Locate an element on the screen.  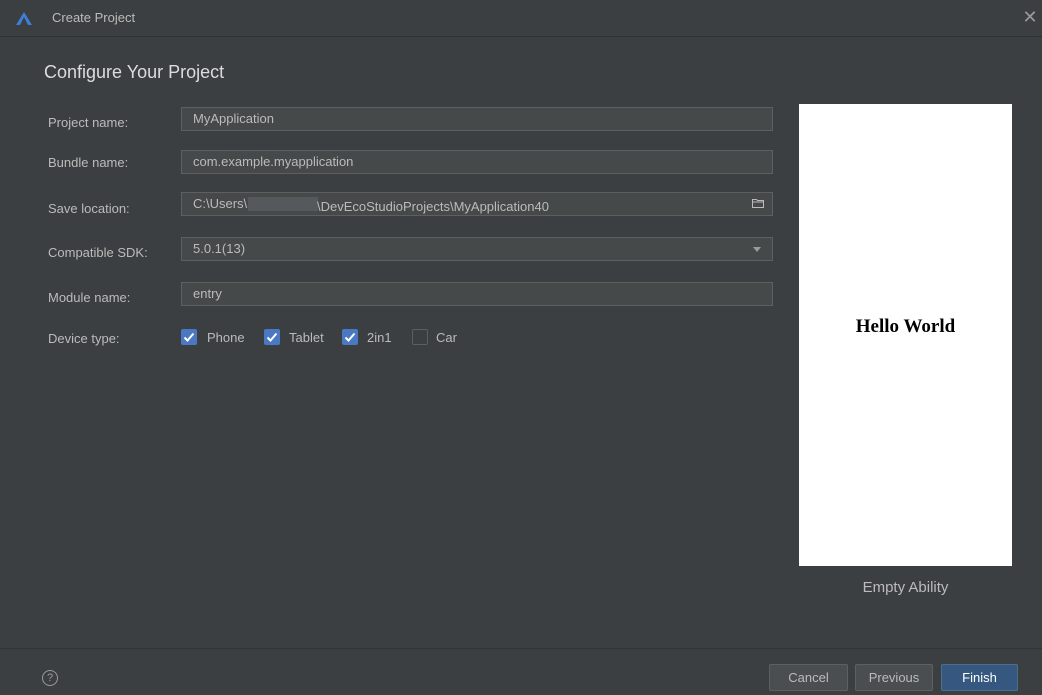
help-icon: ? is located at coordinates (50, 678).